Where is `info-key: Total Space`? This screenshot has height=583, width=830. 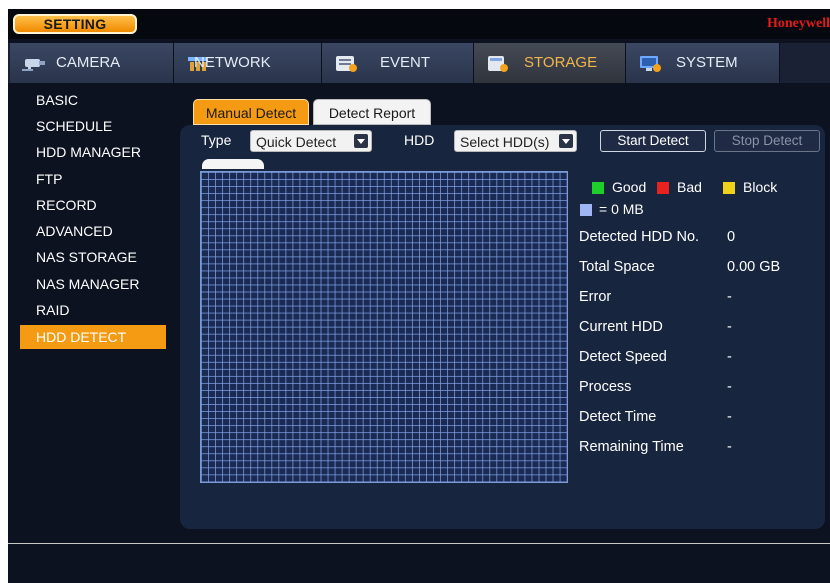
info-key: Total Space is located at coordinates (617, 267).